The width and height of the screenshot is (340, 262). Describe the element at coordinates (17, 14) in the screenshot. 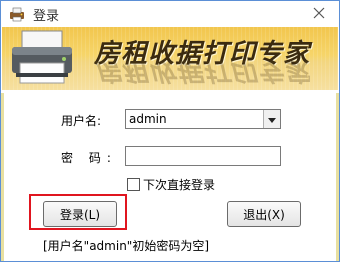

I see `app-printer-icon` at that location.